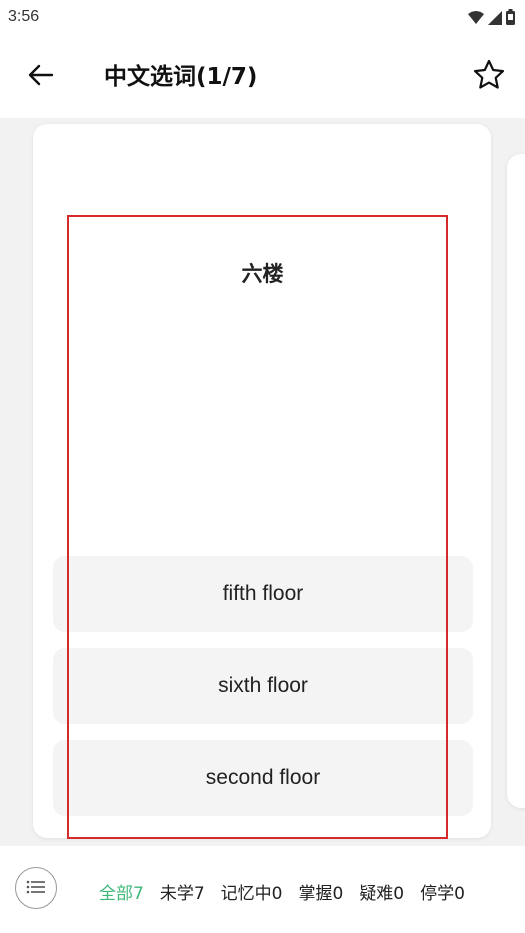 This screenshot has width=525, height=933. Describe the element at coordinates (24, 16) in the screenshot. I see `status-time: 3:56` at that location.